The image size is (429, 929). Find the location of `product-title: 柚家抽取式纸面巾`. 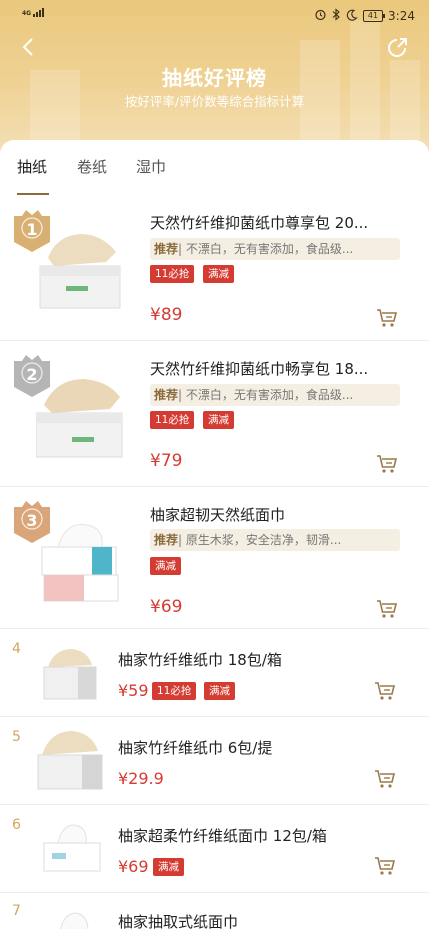

product-title: 柚家抽取式纸面巾 is located at coordinates (178, 920).